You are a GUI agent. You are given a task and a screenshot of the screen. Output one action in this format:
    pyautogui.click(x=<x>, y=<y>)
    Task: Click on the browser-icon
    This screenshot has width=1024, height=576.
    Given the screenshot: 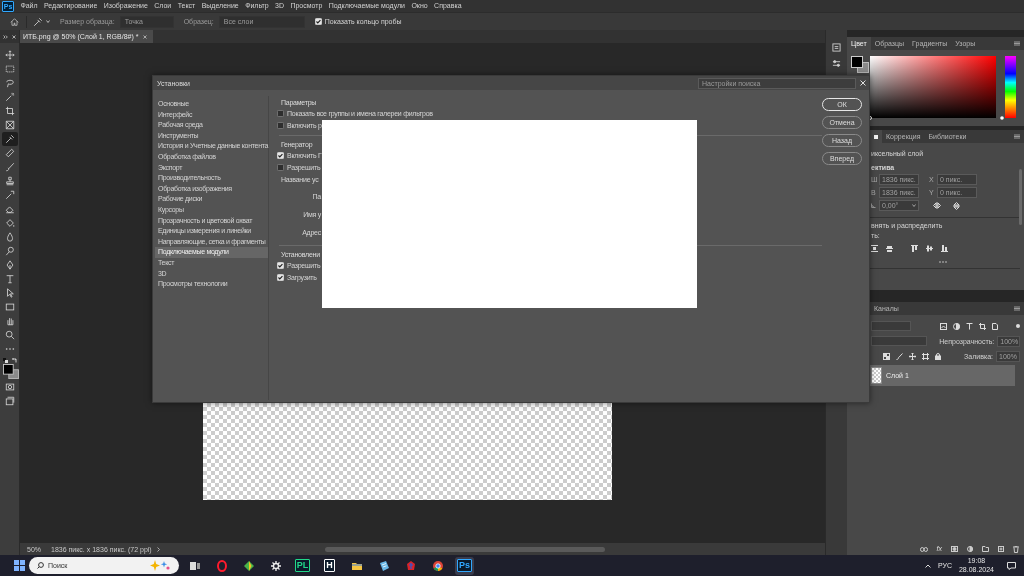 What is the action you would take?
    pyautogui.click(x=437, y=565)
    